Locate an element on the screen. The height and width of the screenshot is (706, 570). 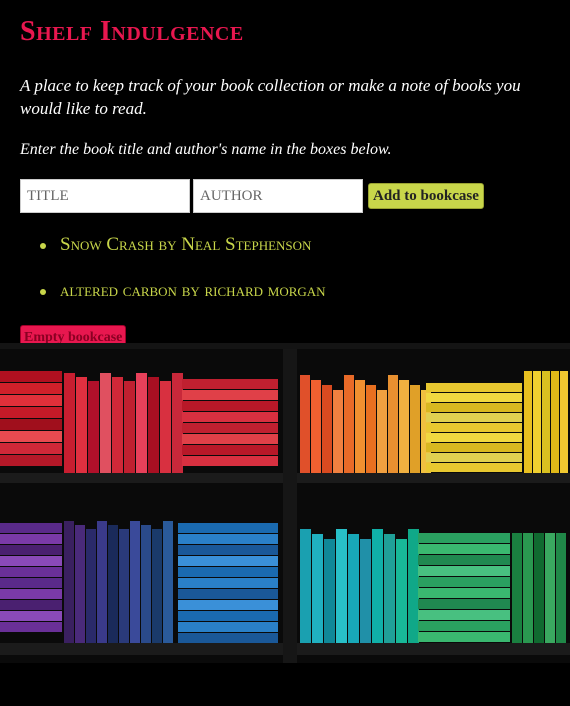
author-input is located at coordinates (278, 196).